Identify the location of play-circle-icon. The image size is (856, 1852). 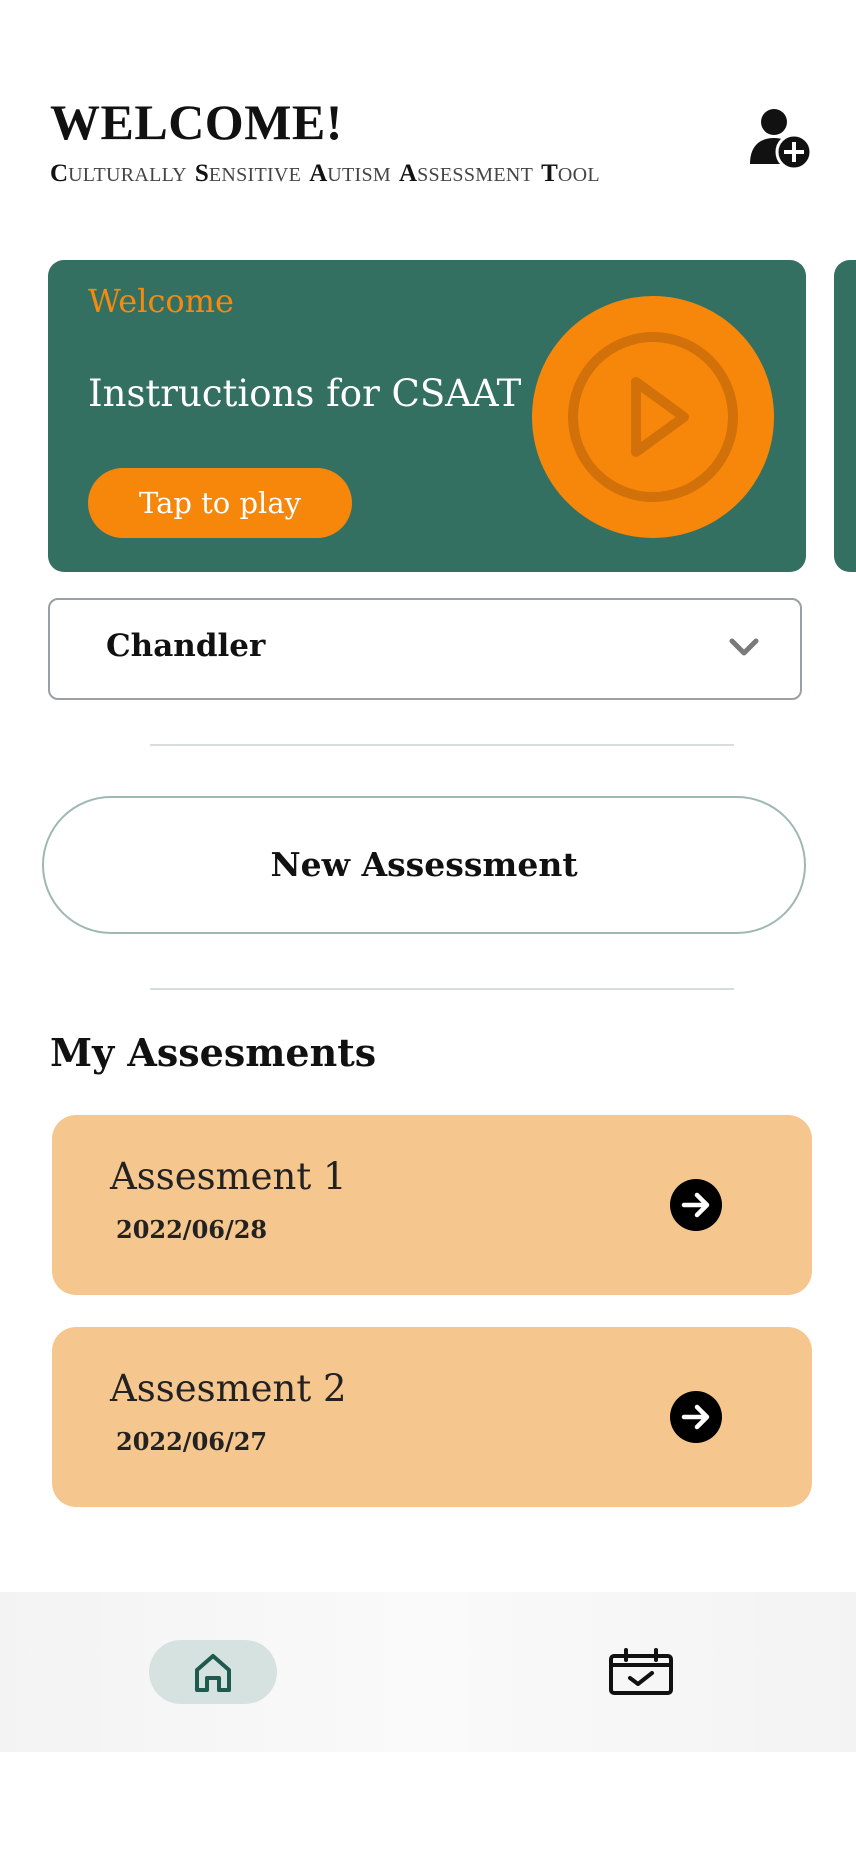
(653, 417).